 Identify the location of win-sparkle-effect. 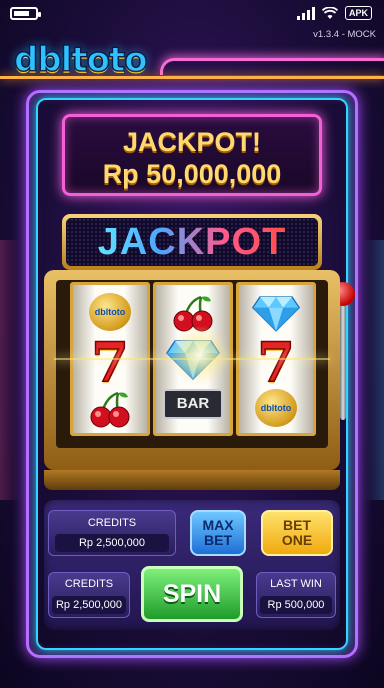
(200, 355).